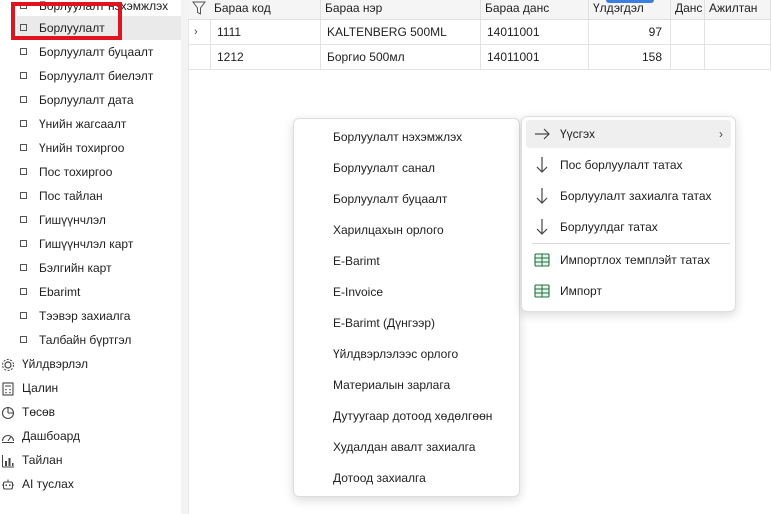 This screenshot has height=514, width=771. What do you see at coordinates (40, 388) in the screenshot?
I see `sidebar-item-label: Цалин` at bounding box center [40, 388].